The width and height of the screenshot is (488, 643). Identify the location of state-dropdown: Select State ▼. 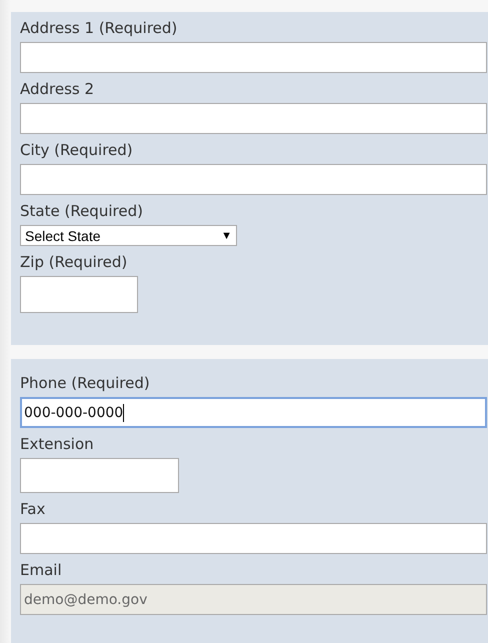
(128, 235).